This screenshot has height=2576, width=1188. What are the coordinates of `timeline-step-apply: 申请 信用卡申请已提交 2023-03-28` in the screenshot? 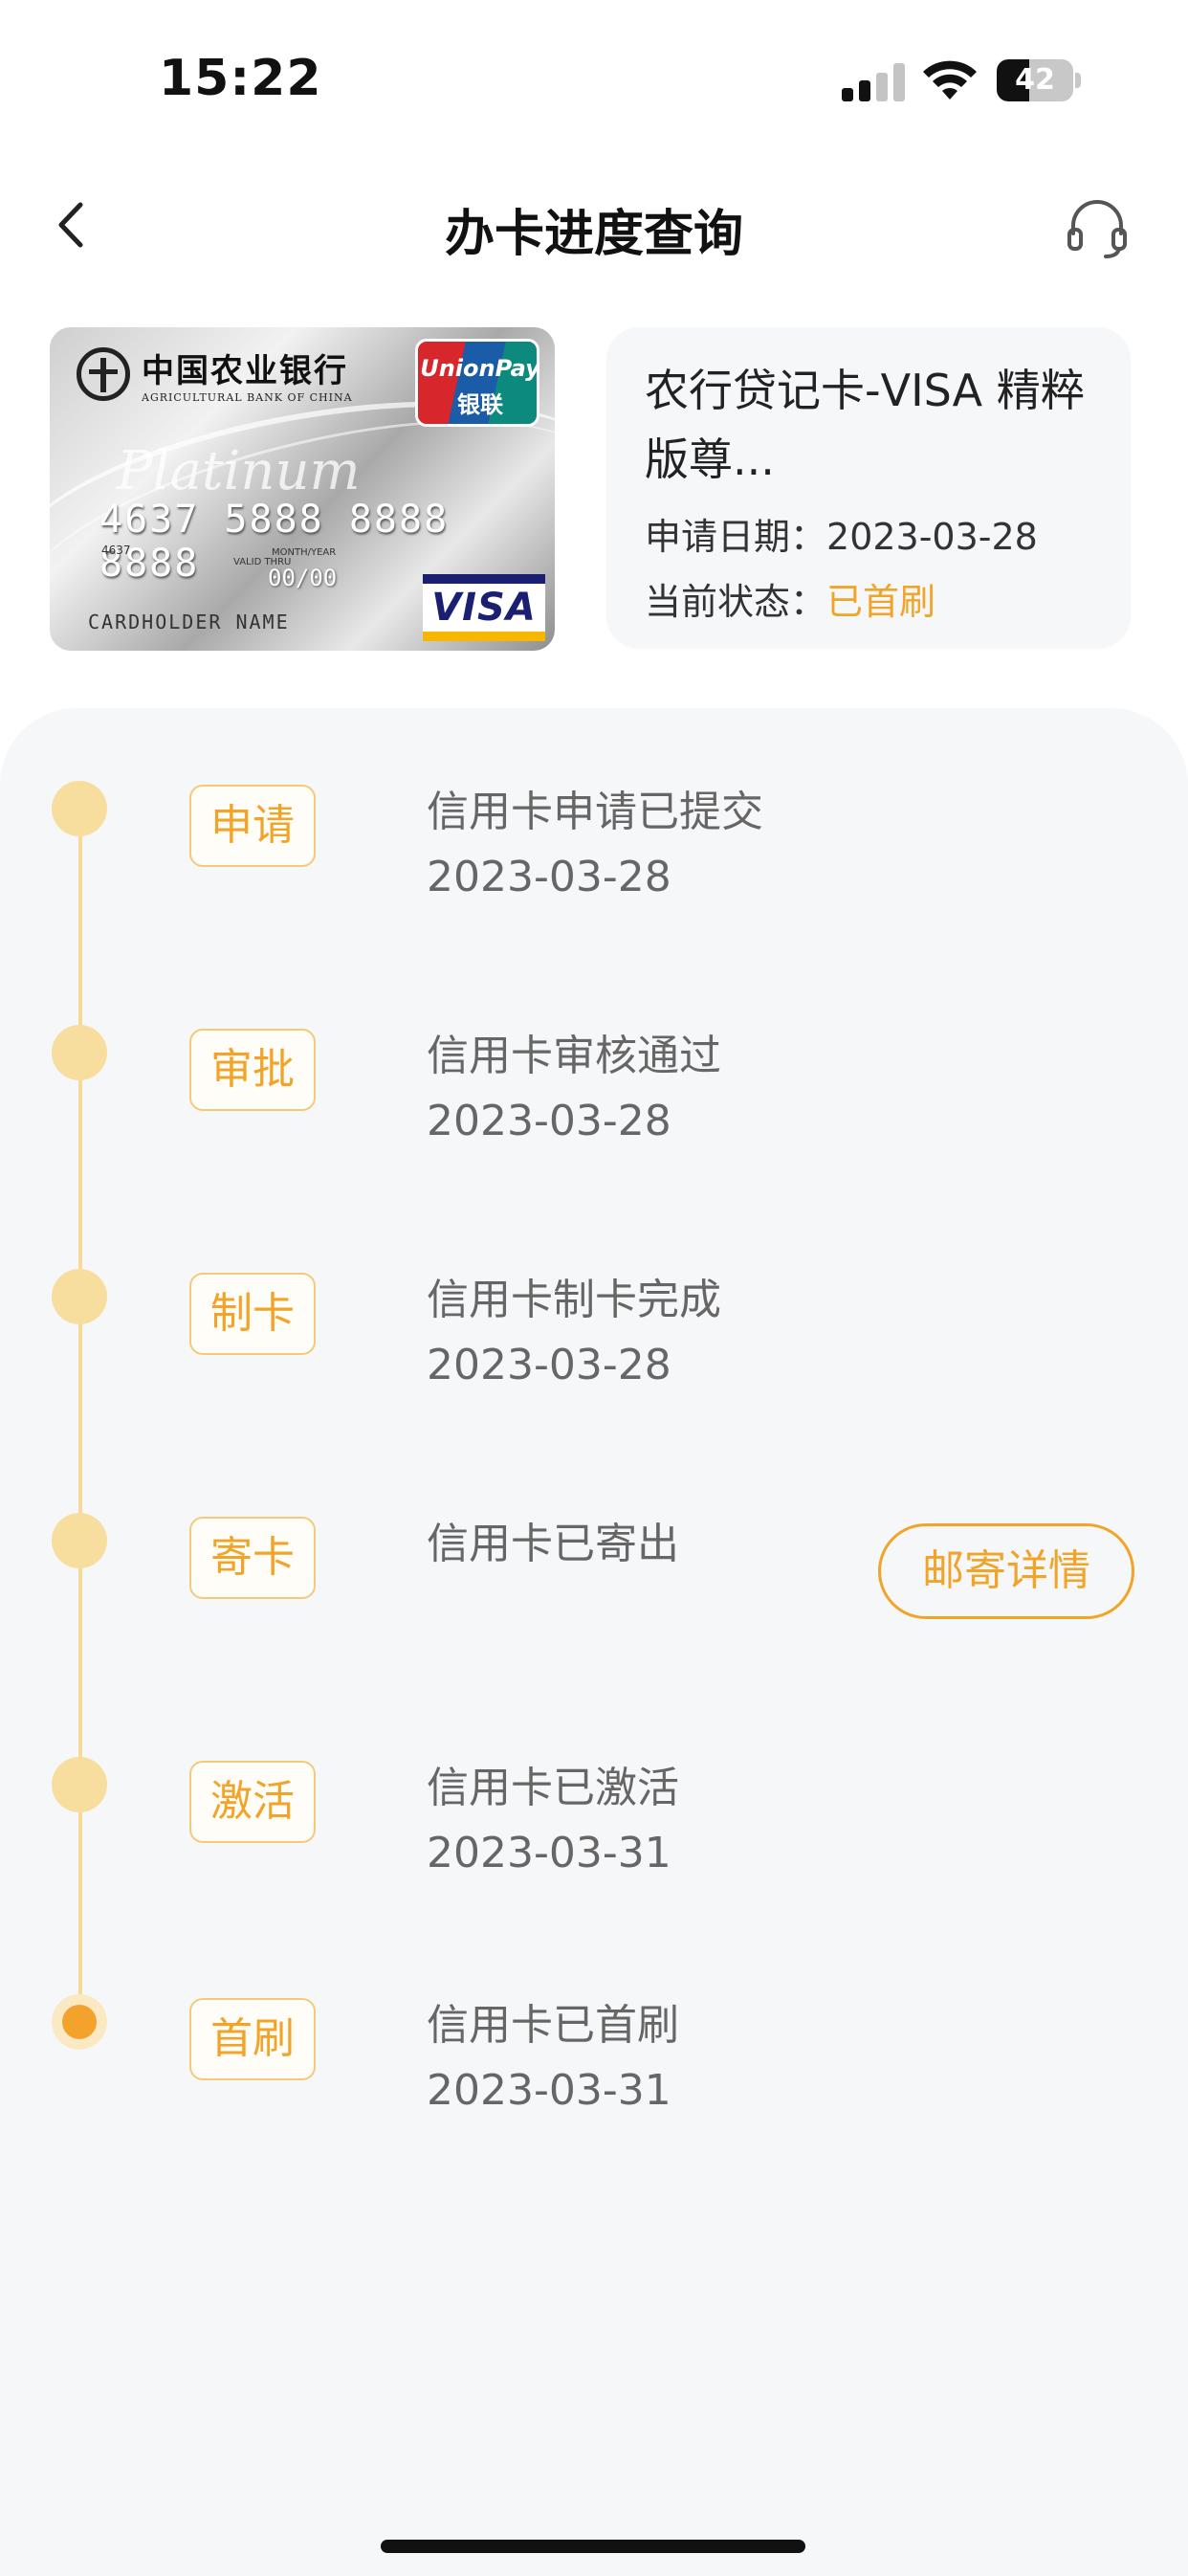 It's located at (594, 804).